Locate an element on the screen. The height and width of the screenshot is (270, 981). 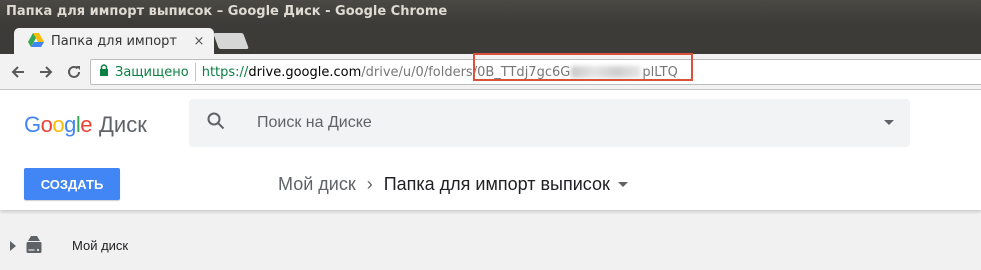
arrow-right-icon is located at coordinates (46, 72).